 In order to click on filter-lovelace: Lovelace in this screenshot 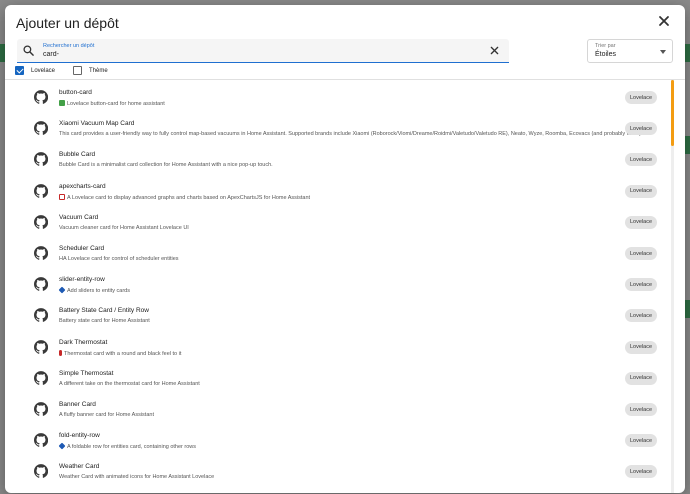, I will do `click(35, 70)`.